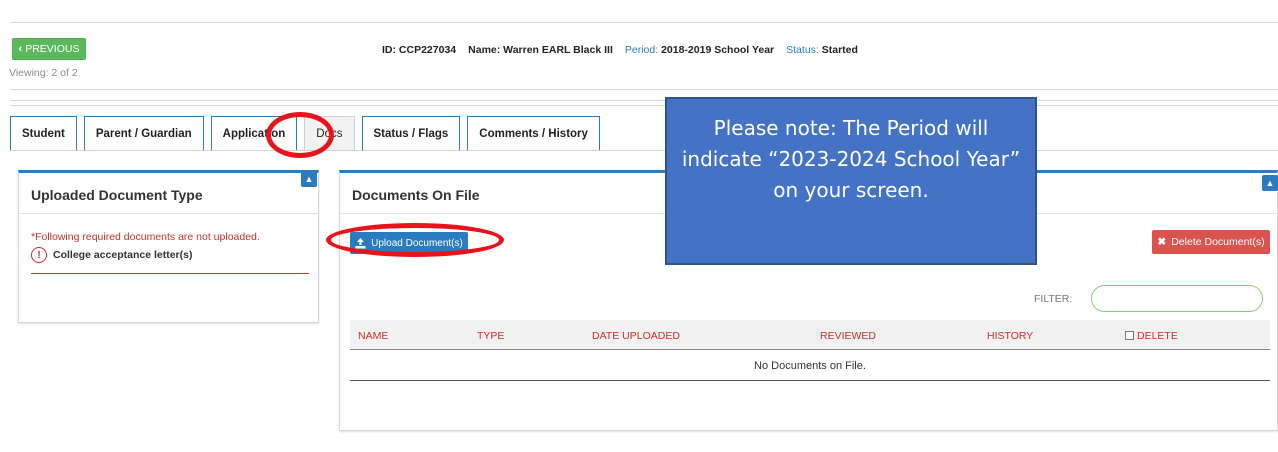 This screenshot has height=452, width=1278. I want to click on upload-button-highlight-oval, so click(415, 240).